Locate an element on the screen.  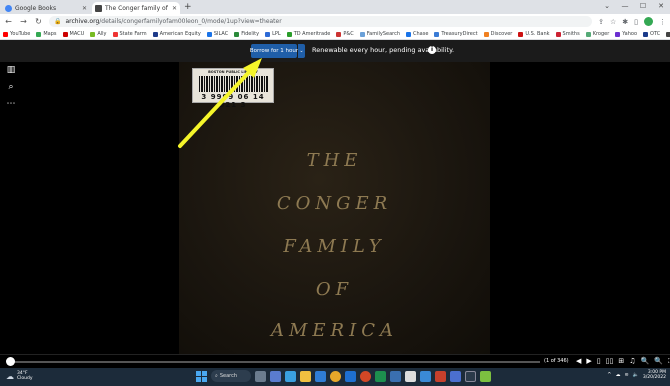
bookmark-item: myAir is located at coordinates (668, 34).